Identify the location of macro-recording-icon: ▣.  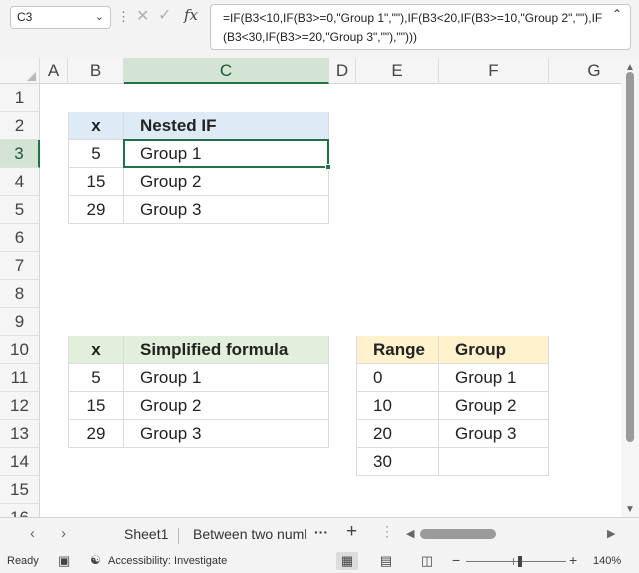
(64, 561).